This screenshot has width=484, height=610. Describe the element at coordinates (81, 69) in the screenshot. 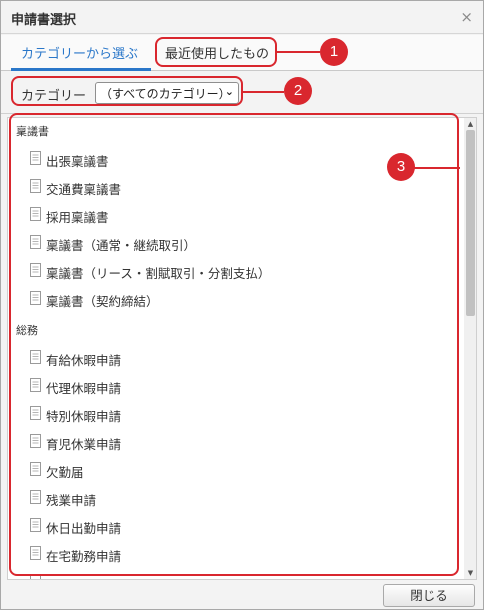

I see `active-tab-indicator` at that location.